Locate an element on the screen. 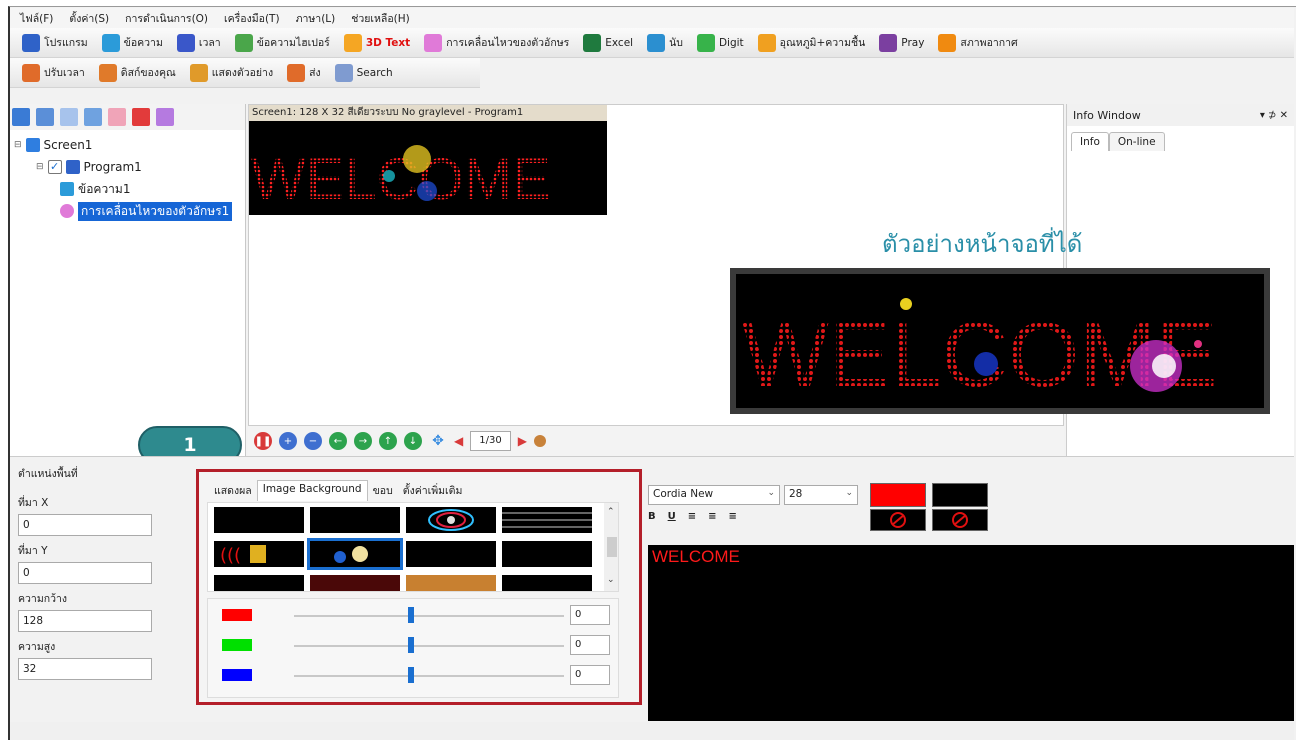 The image size is (1296, 740). background-thumbnail-selected is located at coordinates (355, 554).